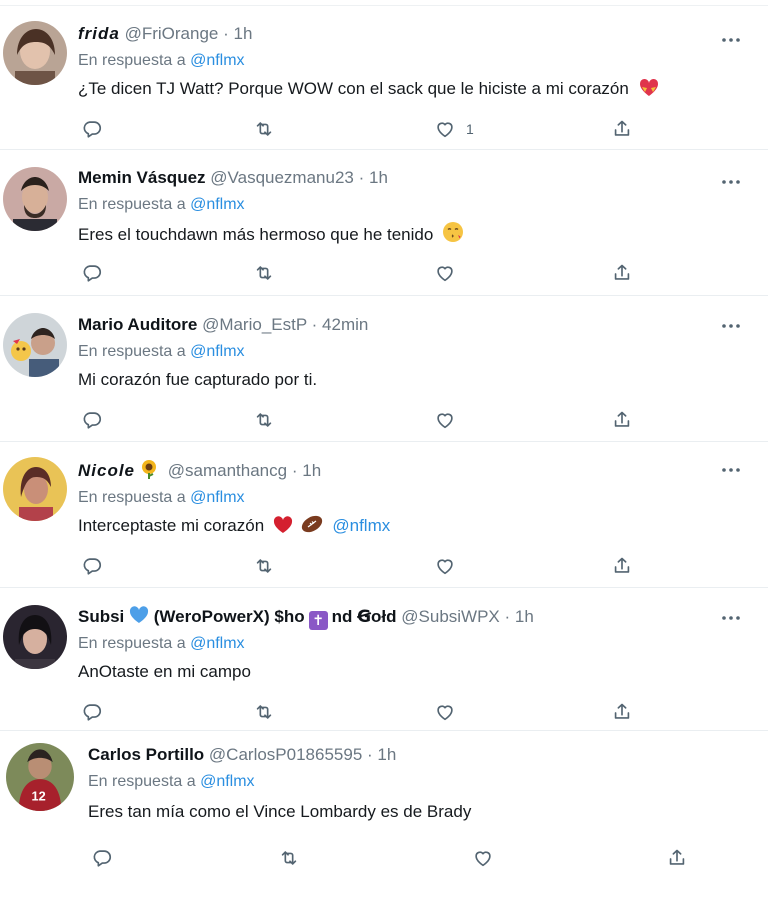  What do you see at coordinates (142, 177) in the screenshot?
I see `display-name: Memin Vásquez` at bounding box center [142, 177].